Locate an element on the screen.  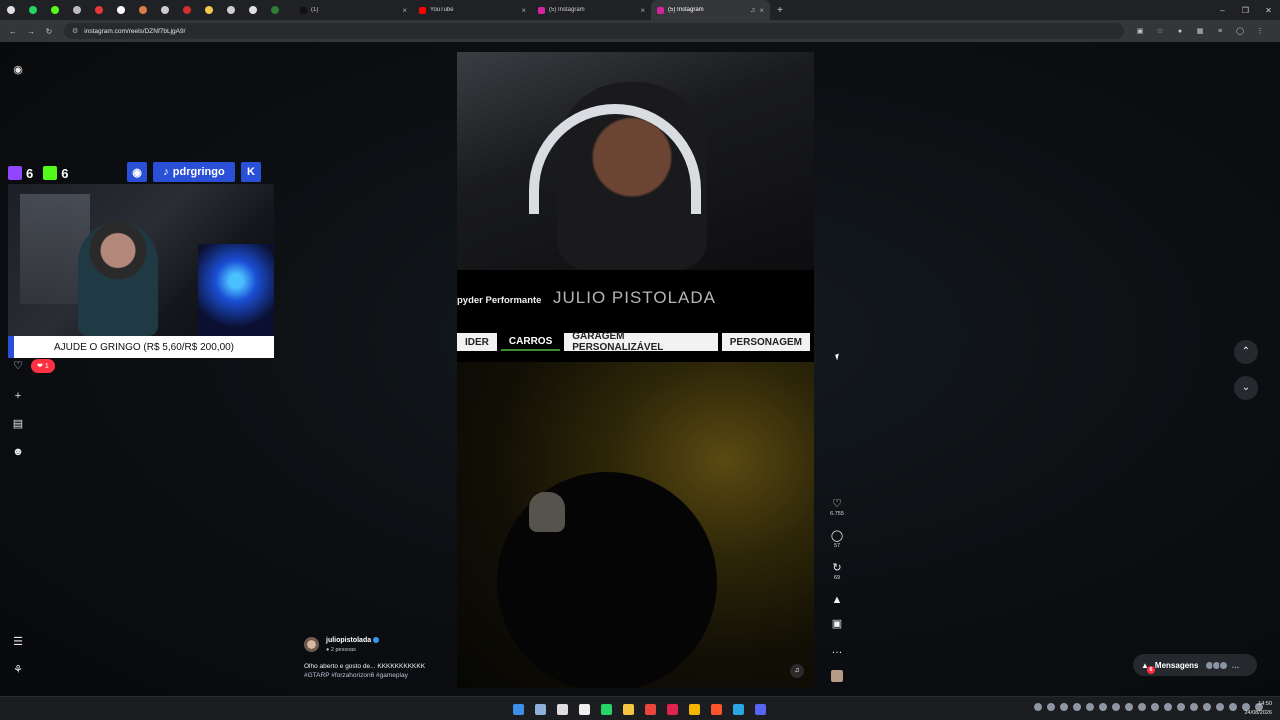
close-window-button: ✕ is located at coordinates (1268, 10).